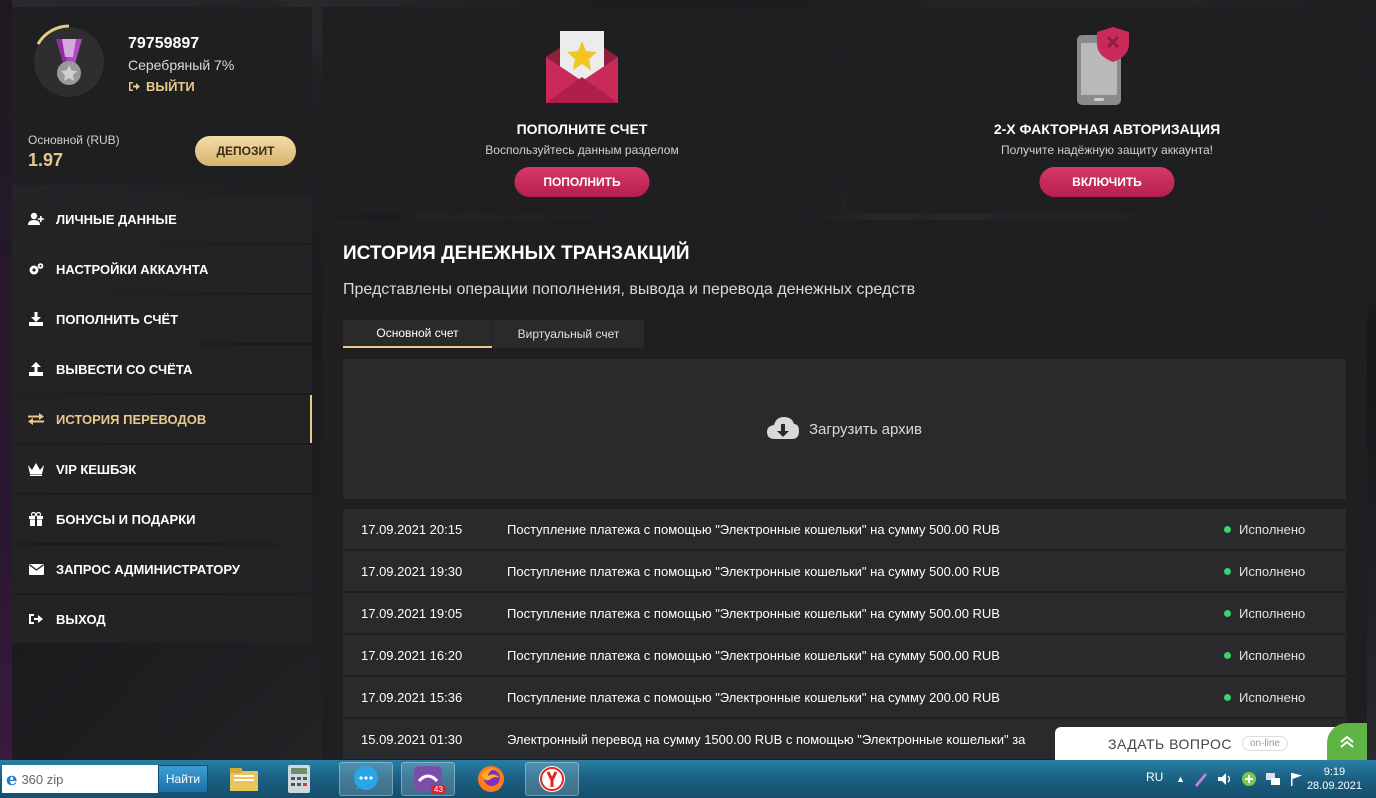  Describe the element at coordinates (1154, 777) in the screenshot. I see `language-indicator: RU` at that location.